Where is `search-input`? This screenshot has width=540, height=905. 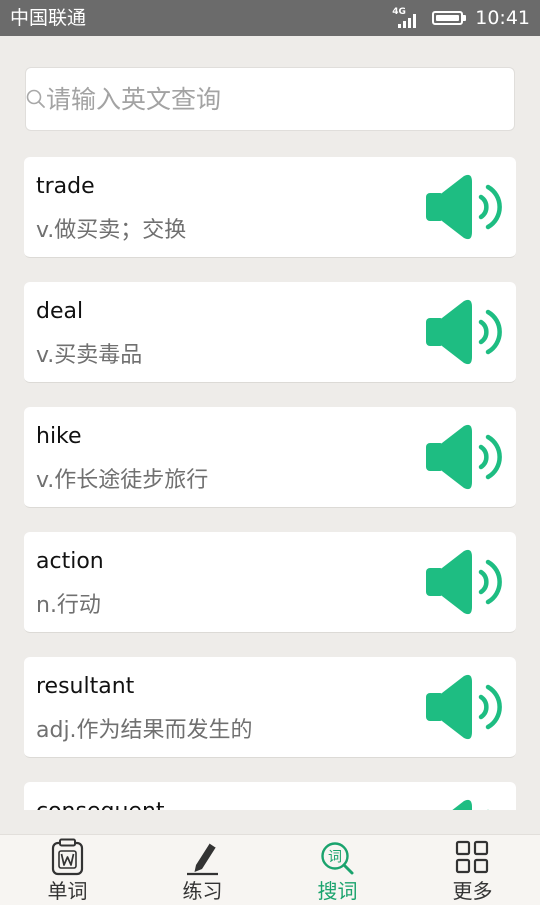 search-input is located at coordinates (276, 99).